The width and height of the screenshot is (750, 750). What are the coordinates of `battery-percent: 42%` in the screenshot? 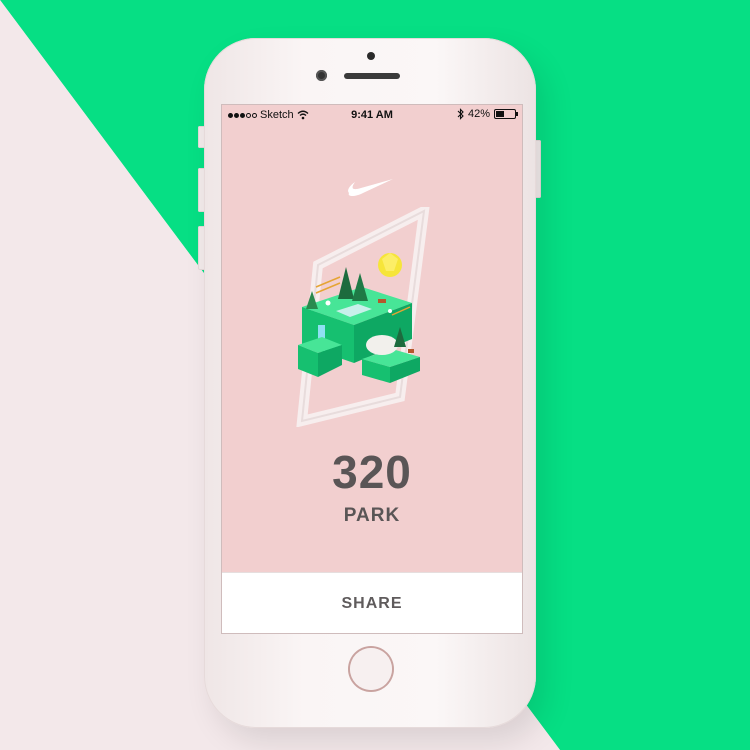 It's located at (478, 114).